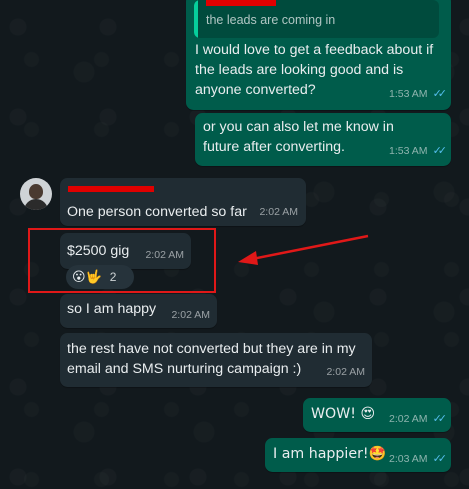 This screenshot has height=489, width=469. I want to click on message-happier: I am happier!🤩 2:03 AM ✓✓, so click(358, 455).